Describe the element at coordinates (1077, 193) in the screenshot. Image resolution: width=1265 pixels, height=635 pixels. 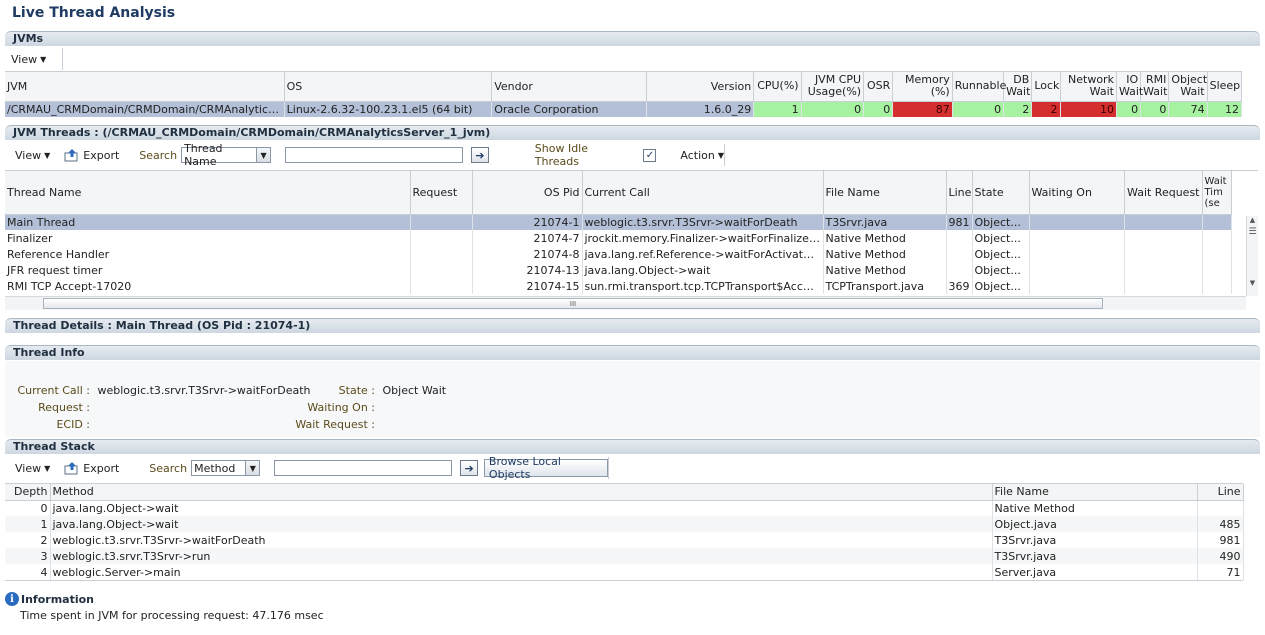
I see `thread-col-header: Waiting On` at that location.